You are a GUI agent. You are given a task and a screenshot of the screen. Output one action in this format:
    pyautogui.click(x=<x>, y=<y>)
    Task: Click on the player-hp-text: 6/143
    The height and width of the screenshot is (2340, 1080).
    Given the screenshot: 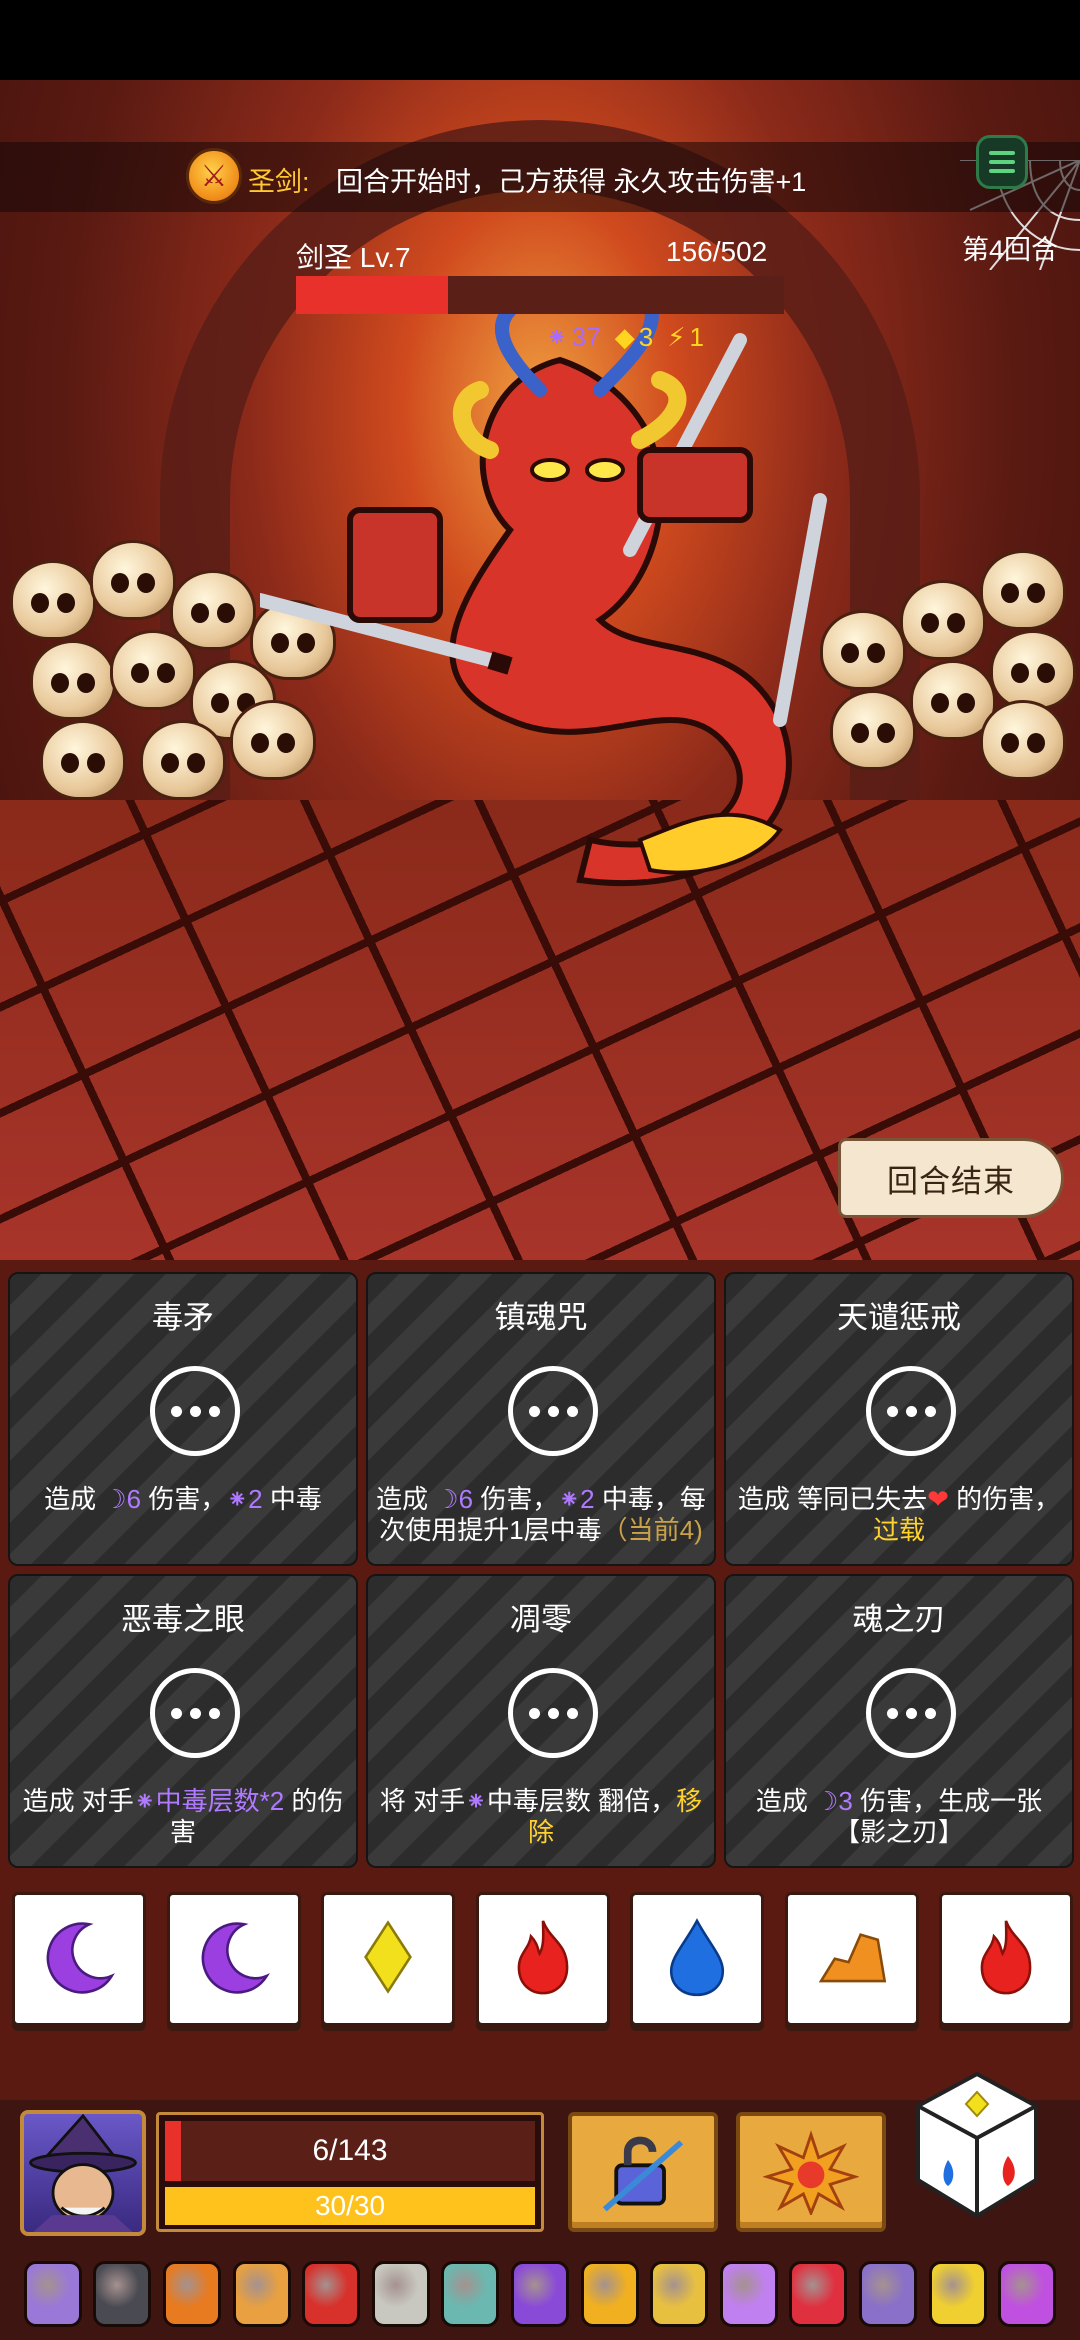 What is the action you would take?
    pyautogui.click(x=350, y=2150)
    